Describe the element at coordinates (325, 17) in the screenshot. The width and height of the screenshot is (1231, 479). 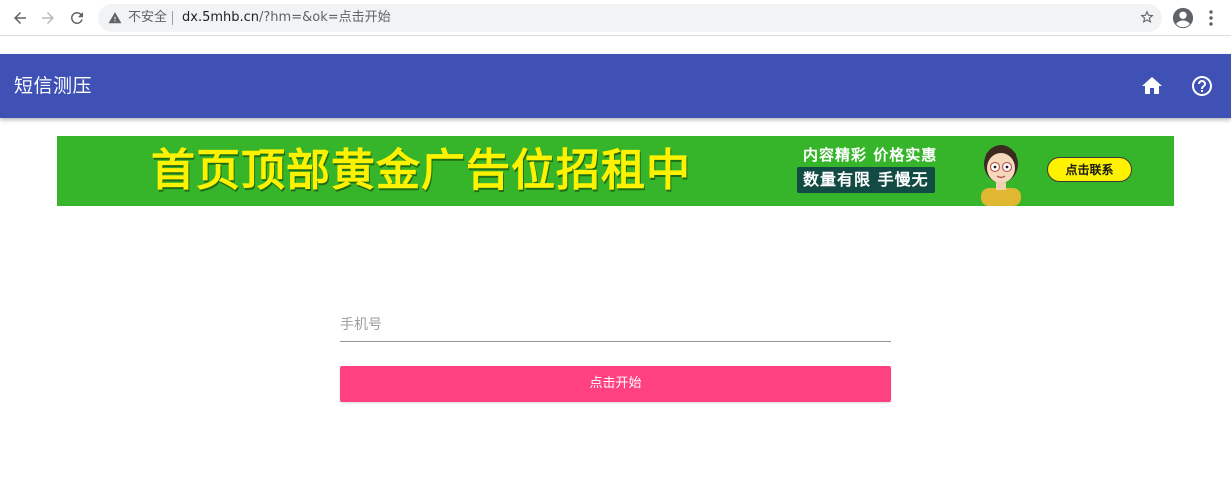
I see `url-path: /?hm=&ok=点击开始` at that location.